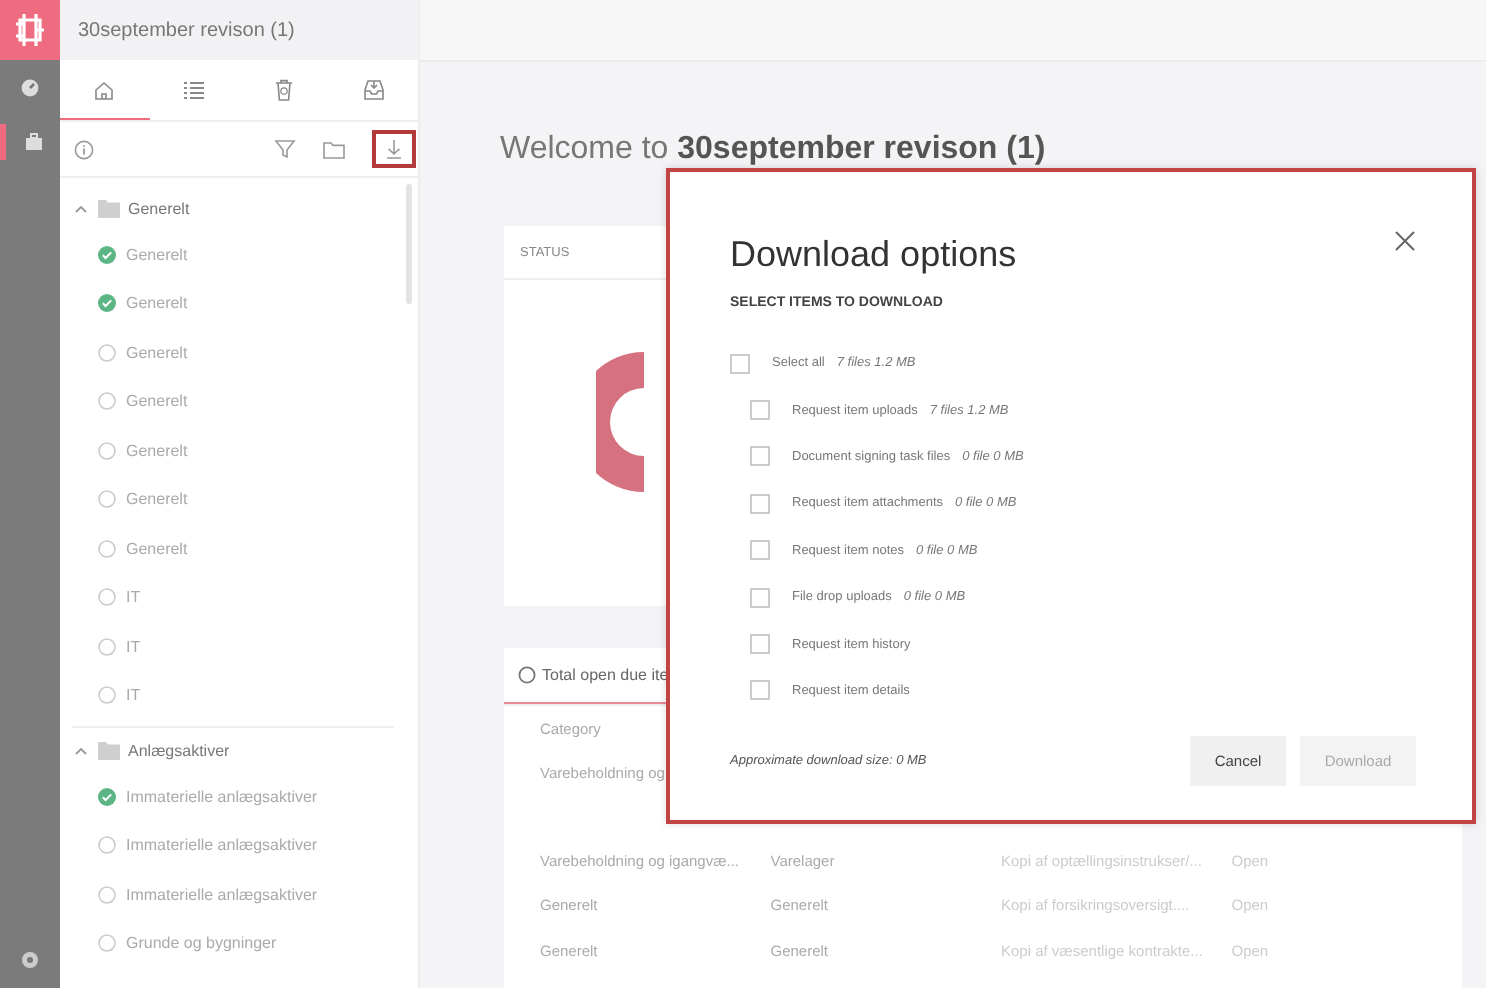 The width and height of the screenshot is (1486, 988). What do you see at coordinates (33, 142) in the screenshot?
I see `briefcase-icon` at bounding box center [33, 142].